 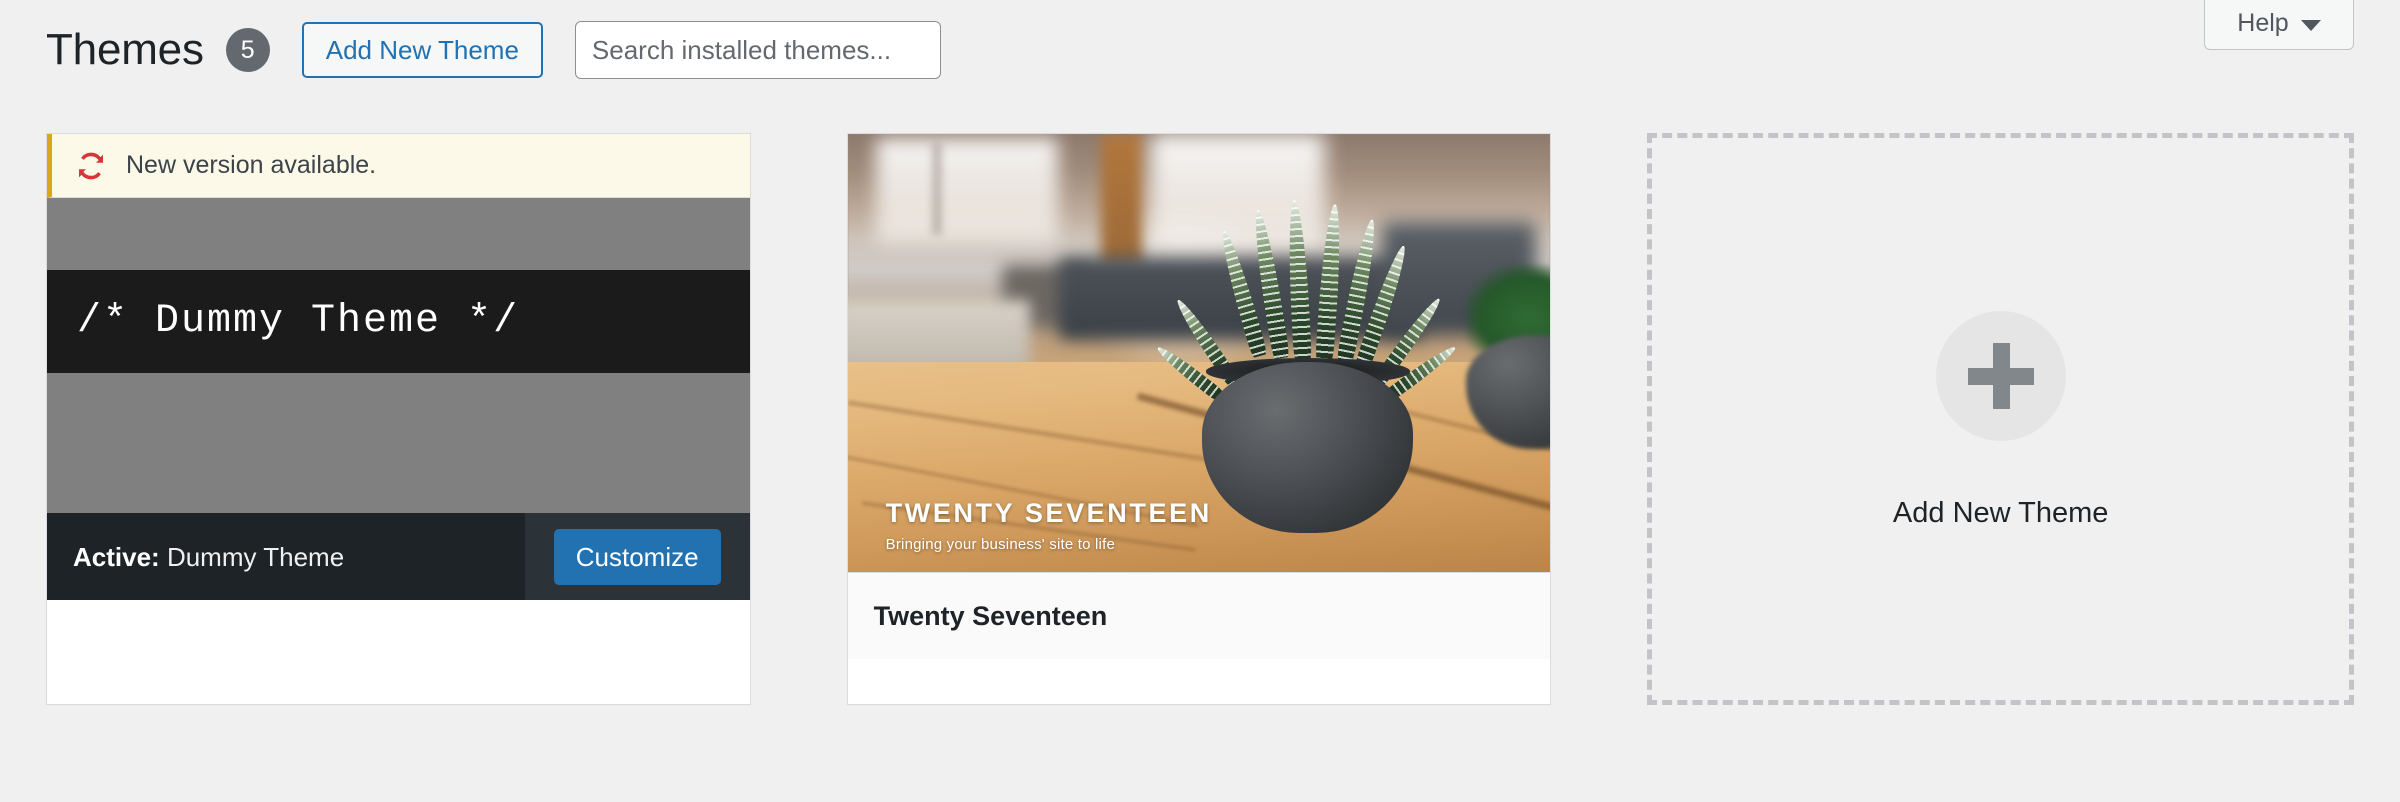 I want to click on window-mullion, so click(x=936, y=188).